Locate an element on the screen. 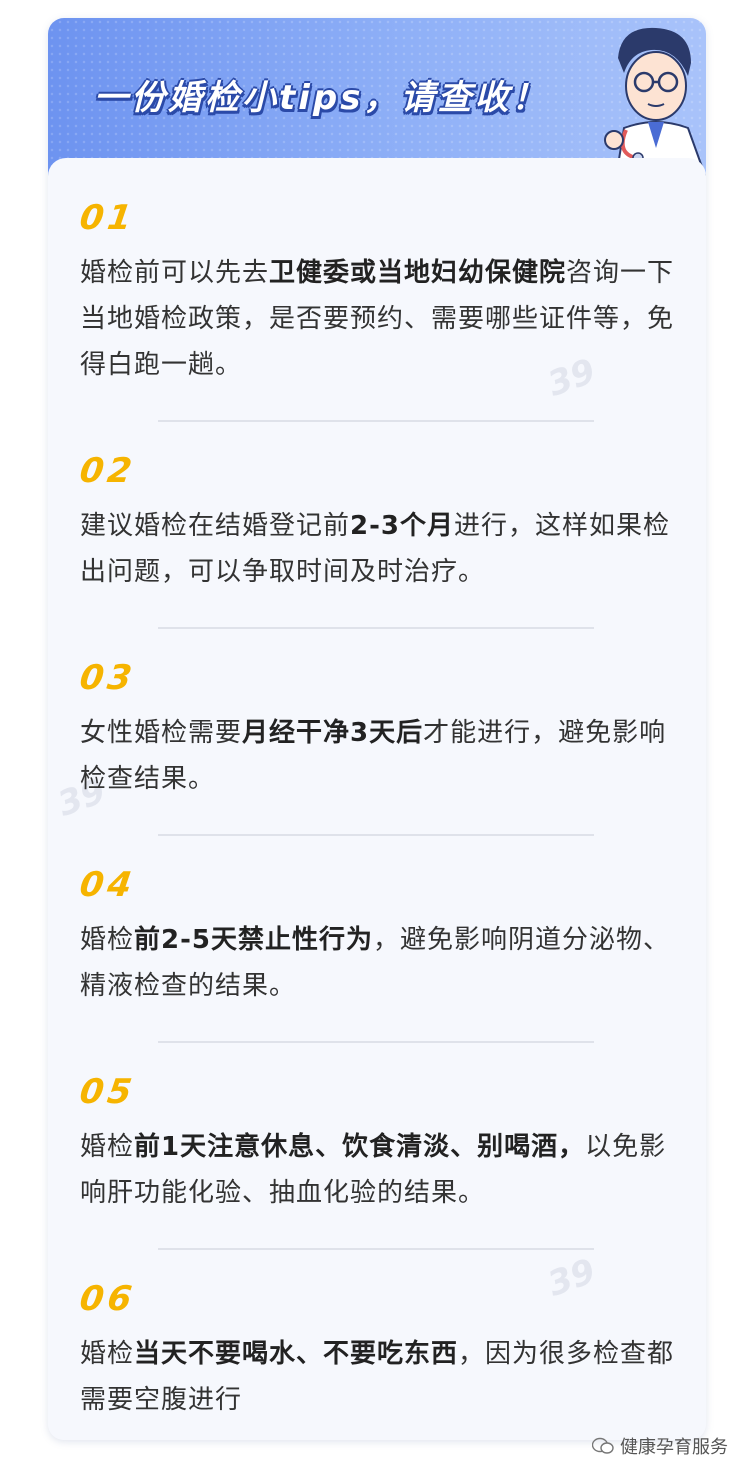 The image size is (750, 1463). tip-item: 06 婚检当天不要喝水、不要吃东西，因为很多检查都需要空腹进行 is located at coordinates (378, 1351).